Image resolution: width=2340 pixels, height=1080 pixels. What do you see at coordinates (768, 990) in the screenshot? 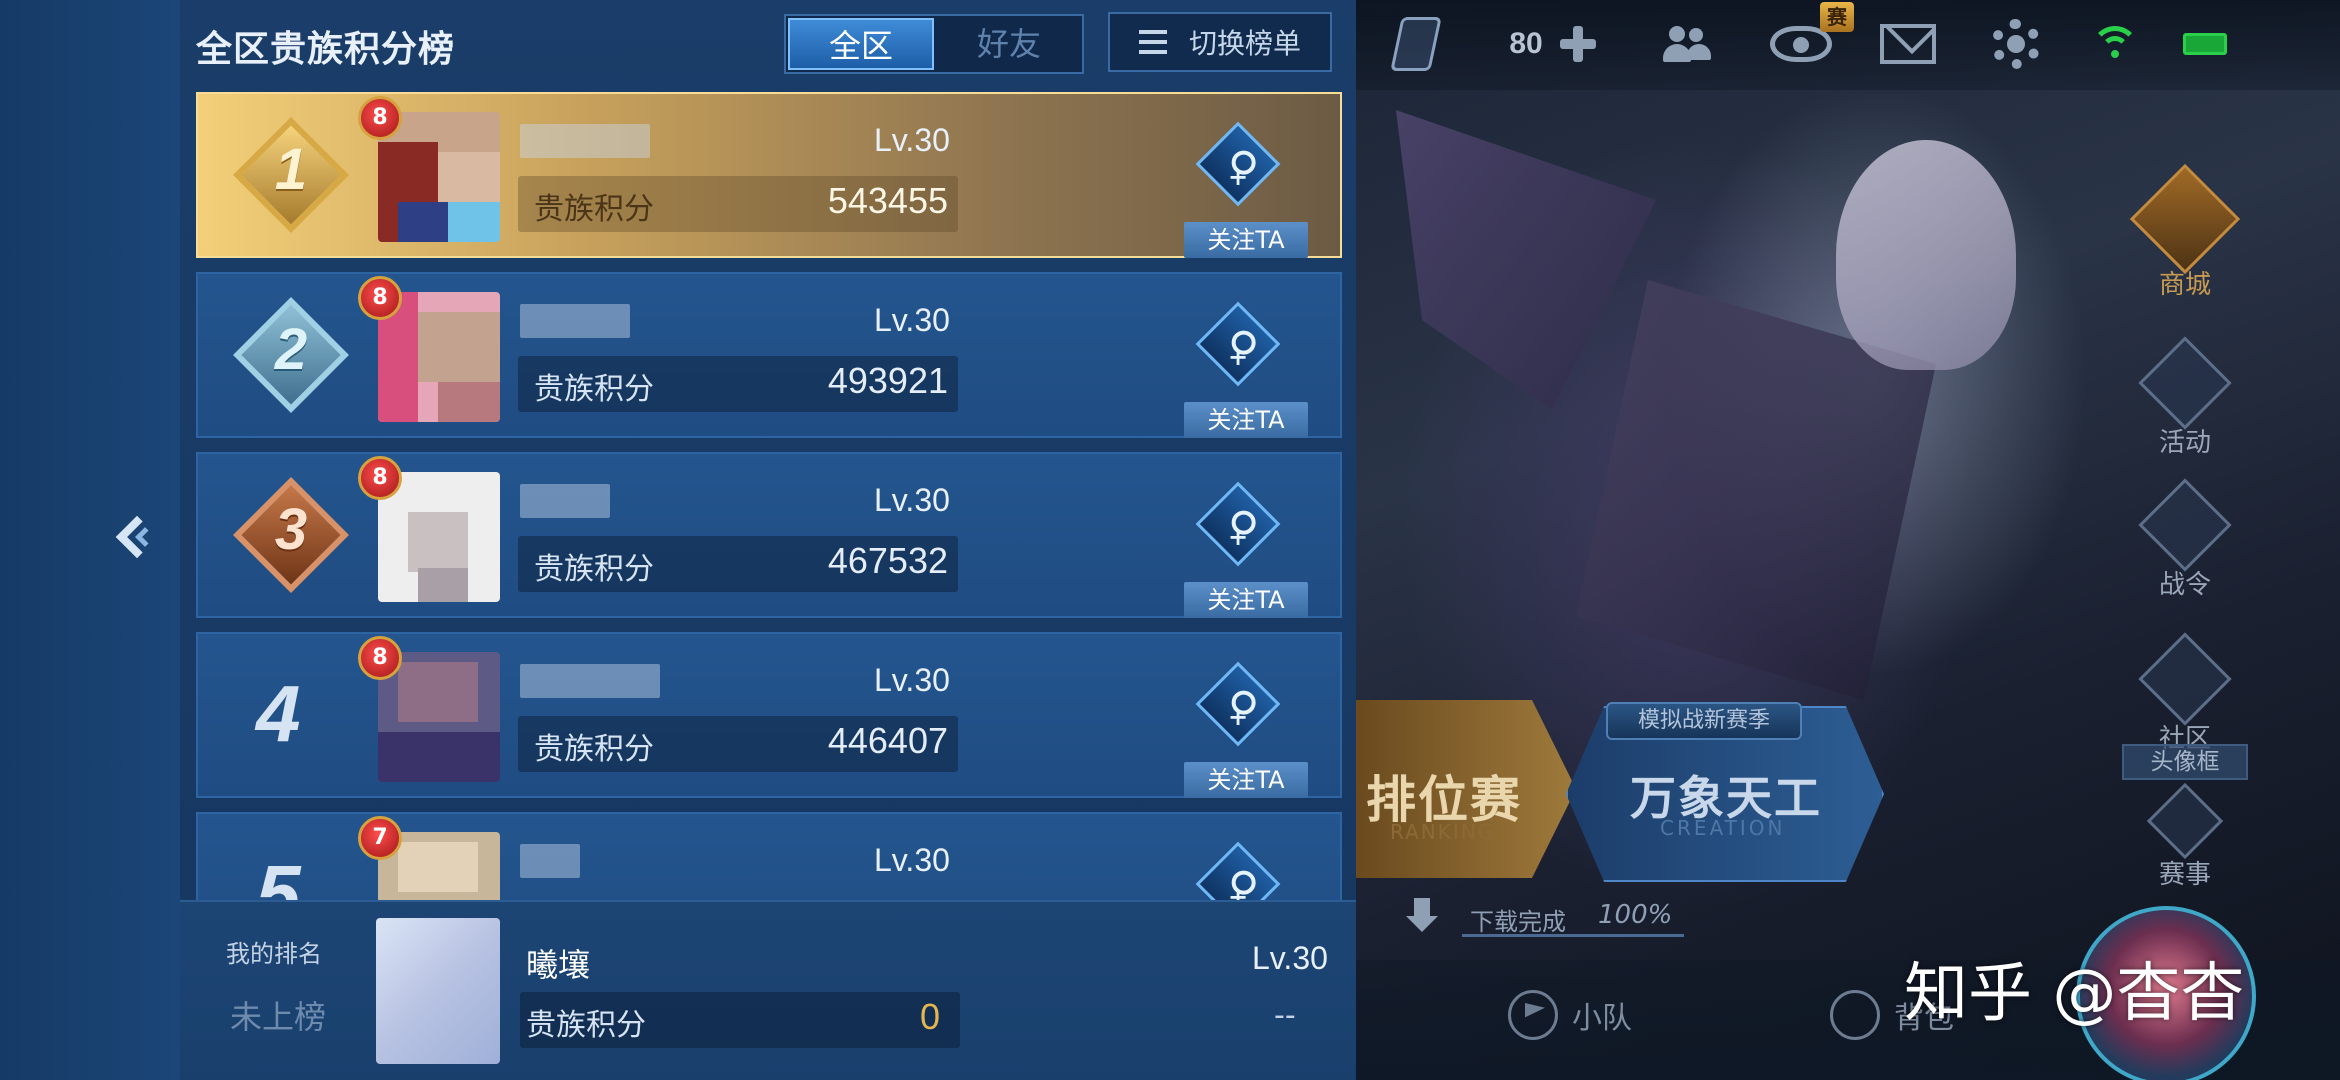
I see `my-rank-bar: 我的排名 未上榜 曦壤 Lv.30 贵族积分 0 --` at bounding box center [768, 990].